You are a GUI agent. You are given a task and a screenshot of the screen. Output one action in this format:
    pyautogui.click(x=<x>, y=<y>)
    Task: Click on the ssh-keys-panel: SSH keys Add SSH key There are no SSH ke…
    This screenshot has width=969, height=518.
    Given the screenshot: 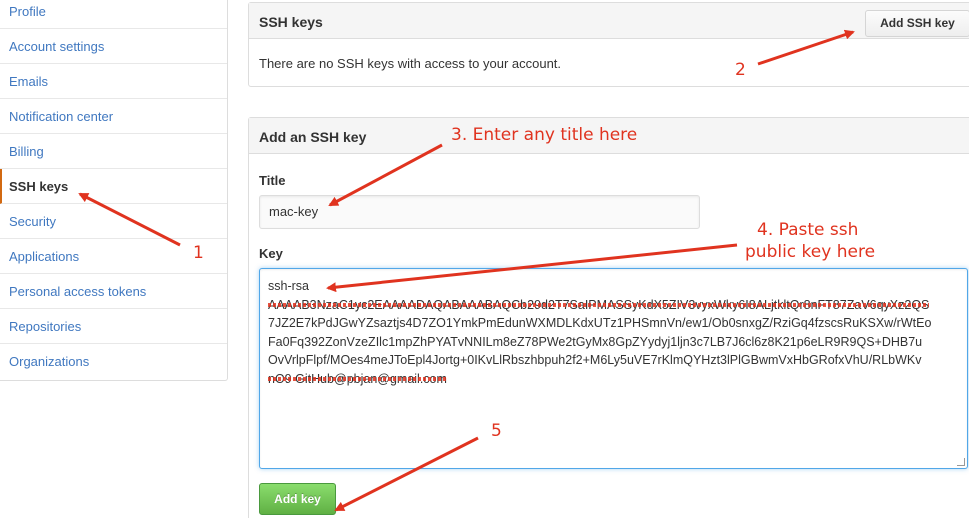 What is the action you would take?
    pyautogui.click(x=608, y=44)
    